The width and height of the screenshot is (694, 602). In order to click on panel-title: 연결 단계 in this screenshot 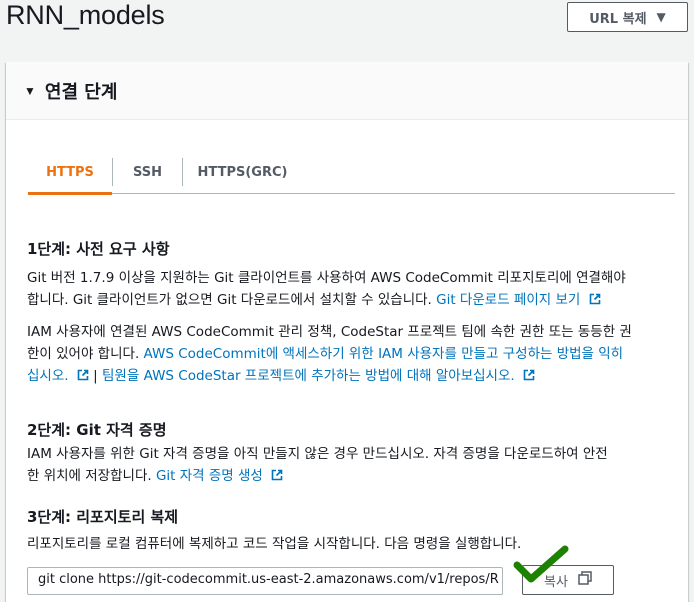, I will do `click(81, 92)`.